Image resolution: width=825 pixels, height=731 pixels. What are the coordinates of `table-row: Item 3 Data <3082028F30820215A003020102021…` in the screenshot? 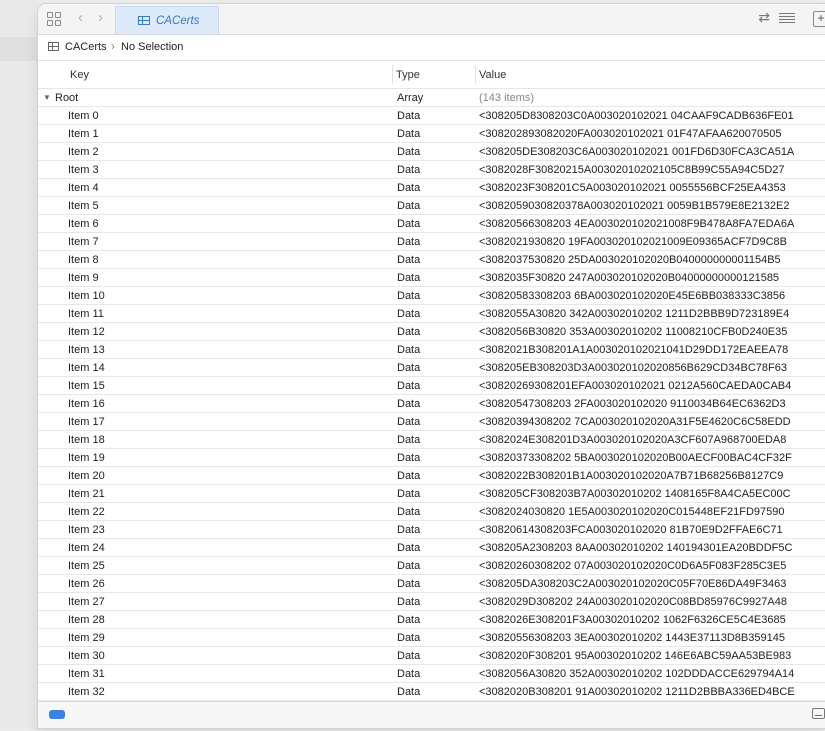 It's located at (431, 170).